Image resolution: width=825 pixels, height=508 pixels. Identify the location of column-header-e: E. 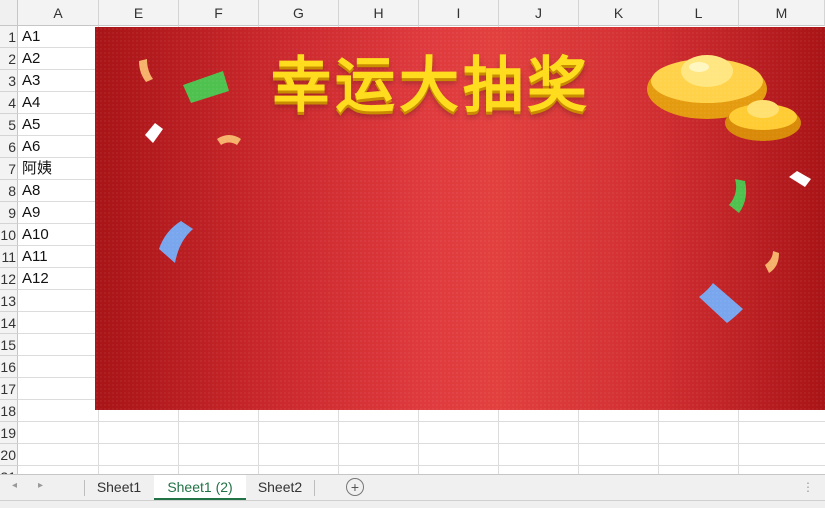
(139, 13).